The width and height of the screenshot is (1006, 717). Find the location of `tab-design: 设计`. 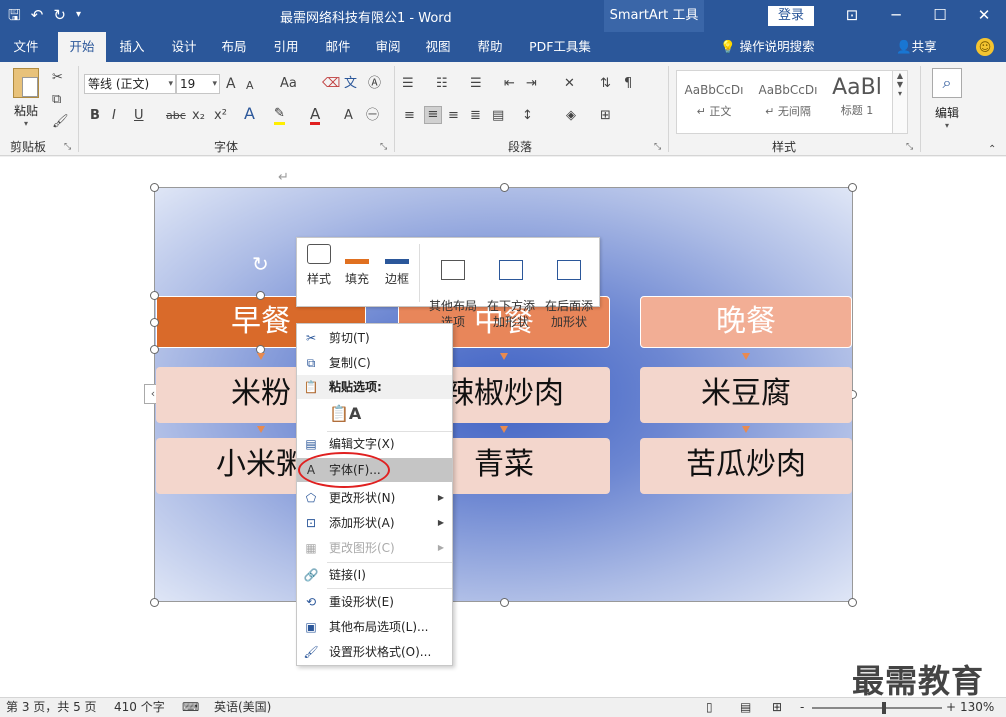

tab-design: 设计 is located at coordinates (184, 47).